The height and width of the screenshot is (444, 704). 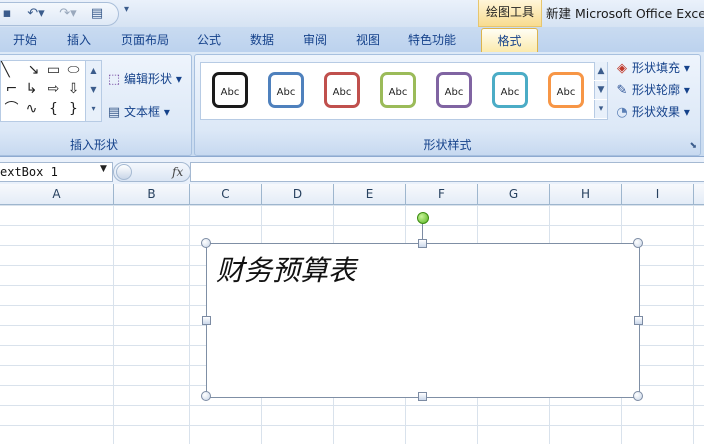 What do you see at coordinates (600, 109) in the screenshot?
I see `gallery-more-icon: ▾` at bounding box center [600, 109].